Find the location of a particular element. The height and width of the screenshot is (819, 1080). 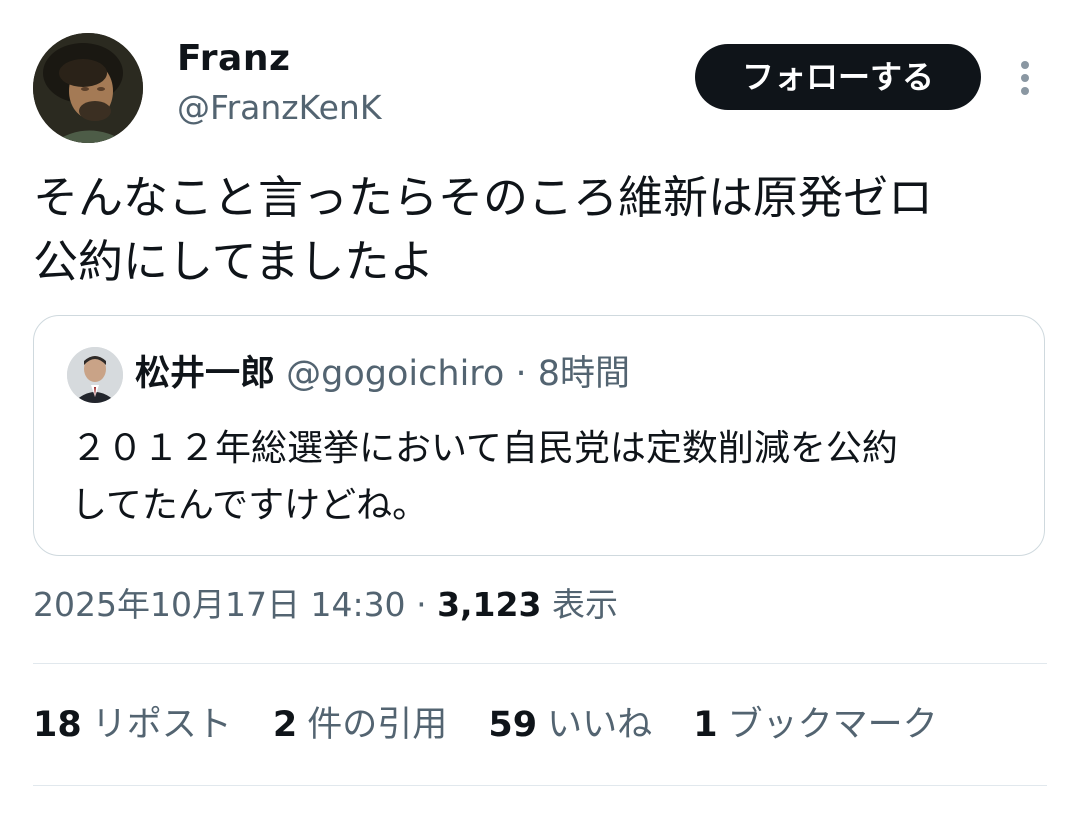

person-avatar-icon is located at coordinates (95, 375).